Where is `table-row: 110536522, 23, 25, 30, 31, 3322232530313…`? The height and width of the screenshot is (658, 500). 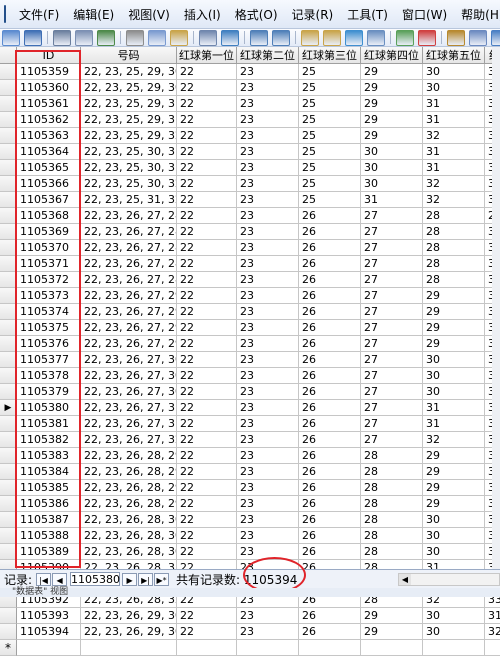
table-row: 110536522, 23, 25, 30, 31, 3322232530313… is located at coordinates (250, 168).